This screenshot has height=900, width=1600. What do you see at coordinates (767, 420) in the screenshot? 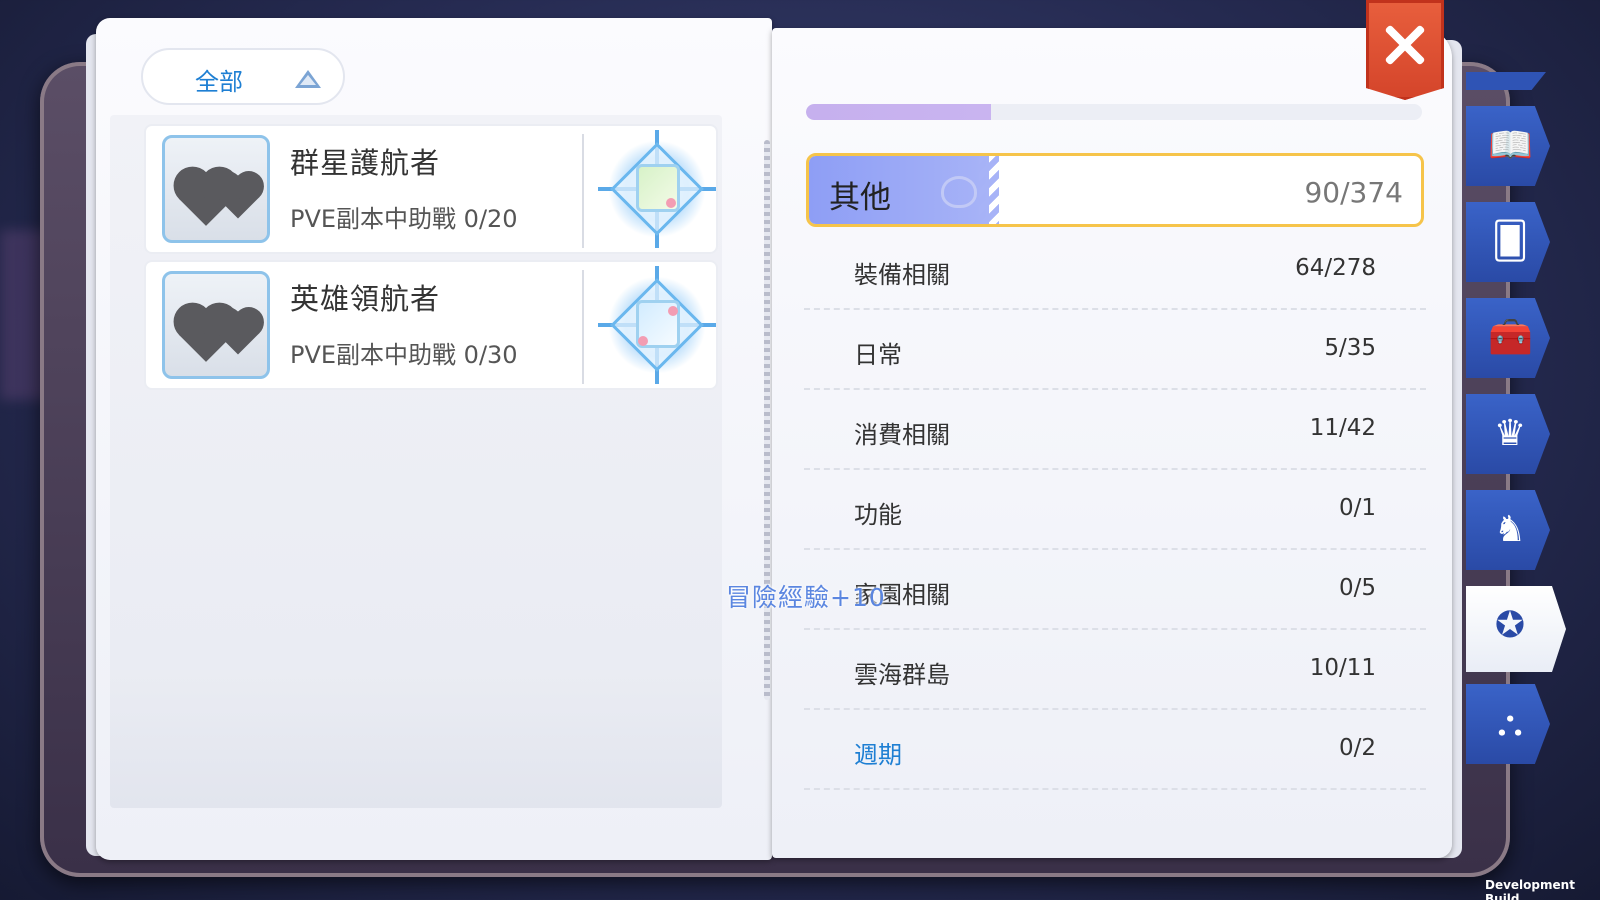
I see `book-spine` at bounding box center [767, 420].